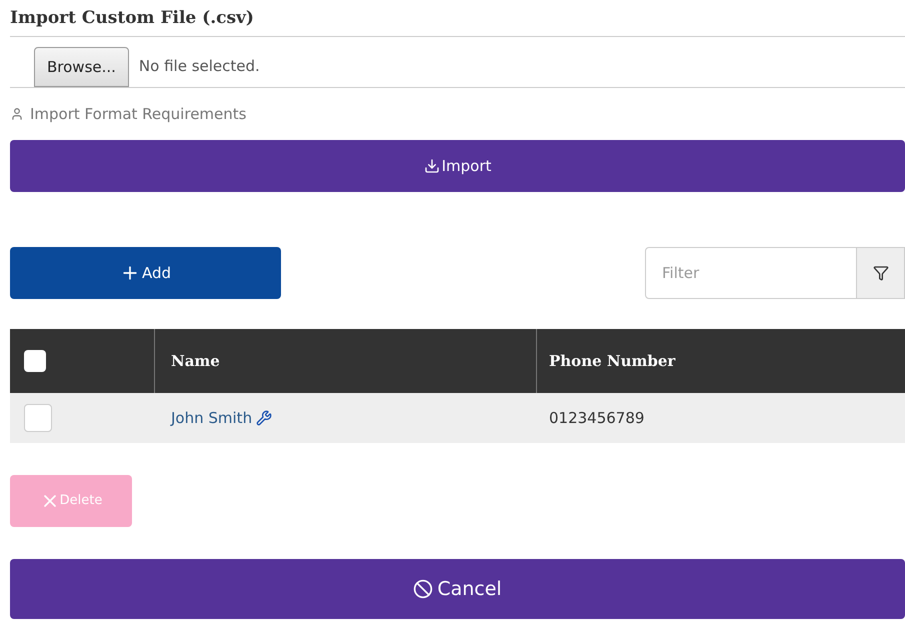 This screenshot has width=905, height=630. Describe the element at coordinates (751, 273) in the screenshot. I see `filter-field: Filter` at that location.